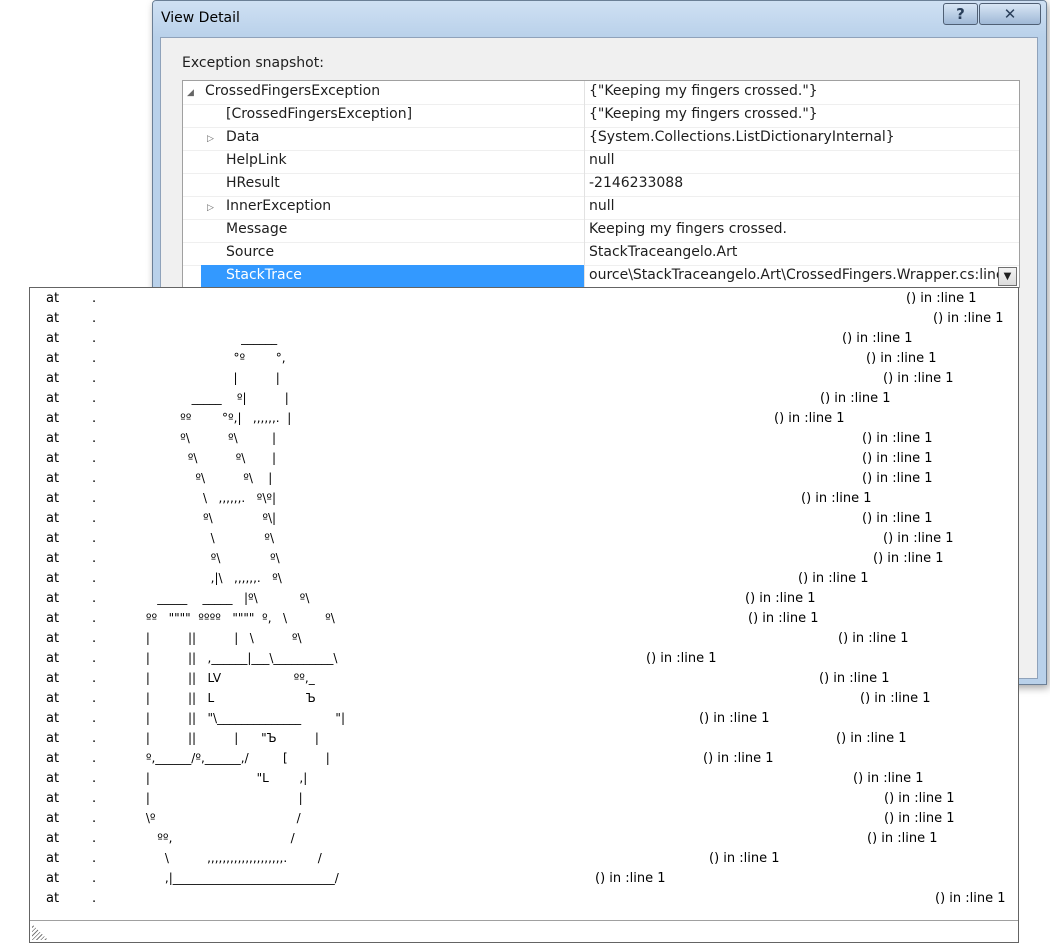 The image size is (1050, 947). I want to click on tree-row: Message Keeping my fingers crossed., so click(601, 231).